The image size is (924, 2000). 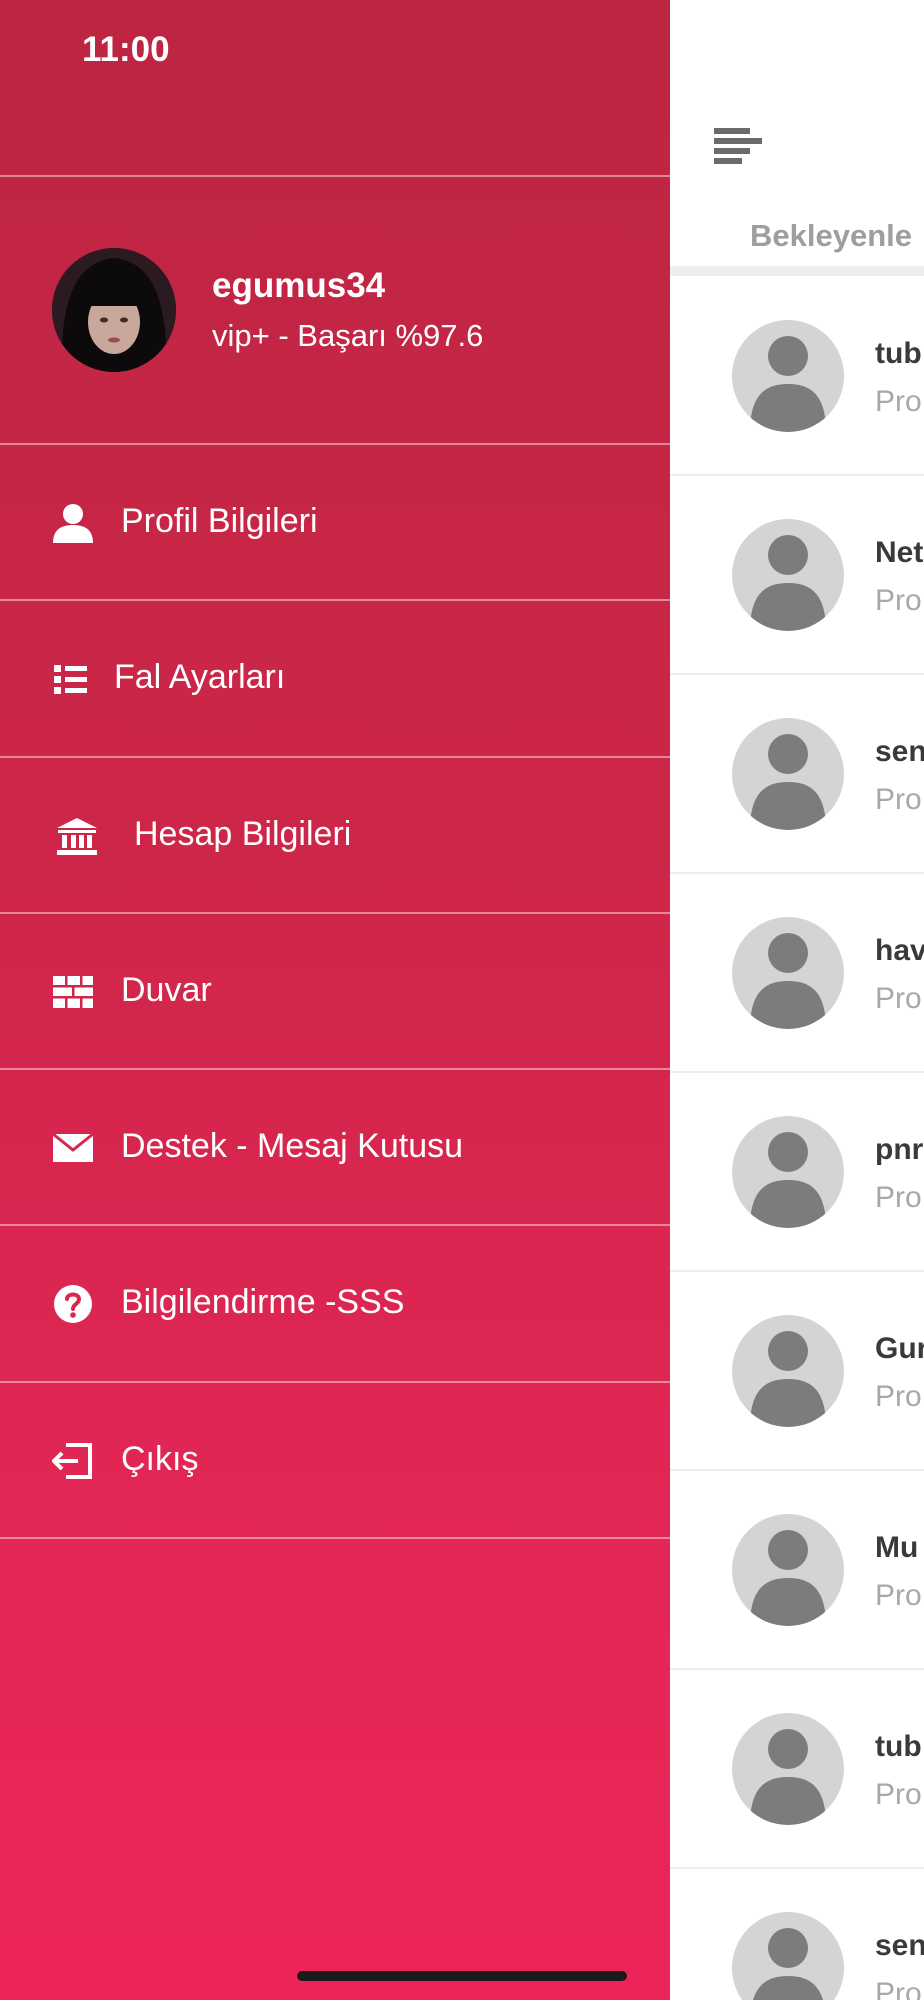 I want to click on list-item: pnr Pro, so click(x=797, y=1172).